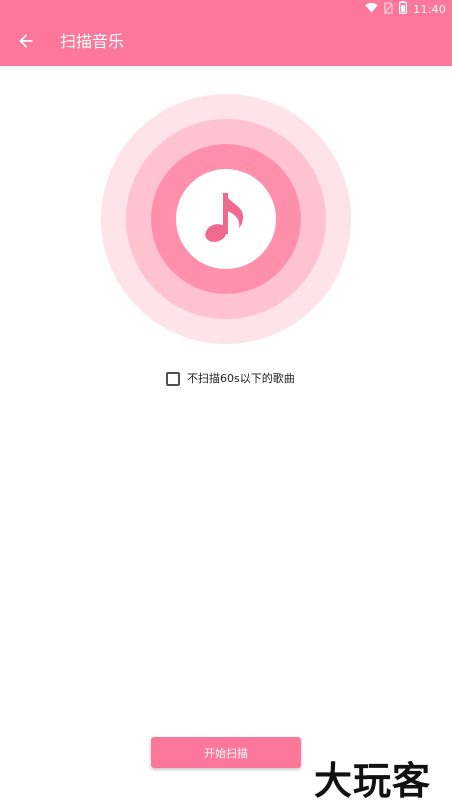  Describe the element at coordinates (429, 9) in the screenshot. I see `status-time: 11:40` at that location.